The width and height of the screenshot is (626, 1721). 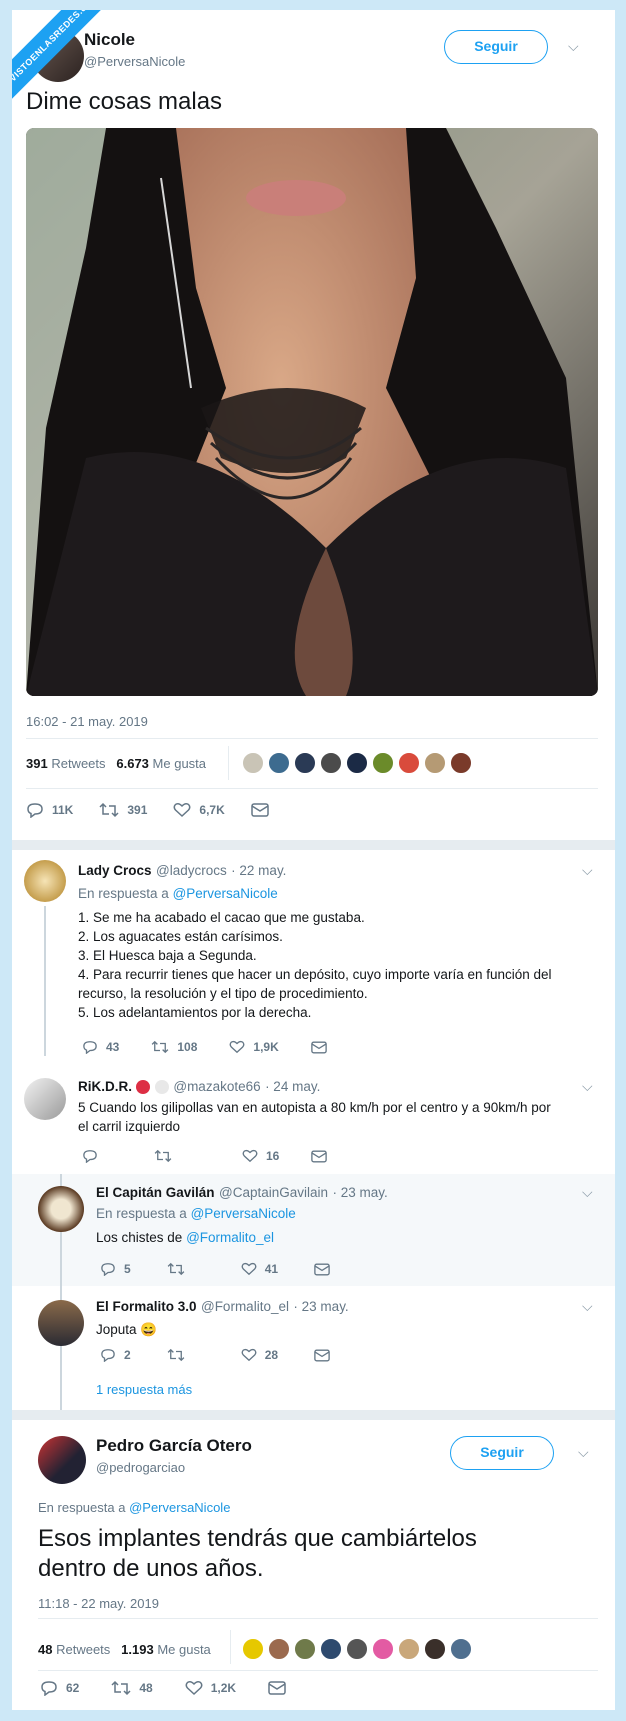 I want to click on show-more-replies-link: 1 respuesta más, so click(x=144, y=1389).